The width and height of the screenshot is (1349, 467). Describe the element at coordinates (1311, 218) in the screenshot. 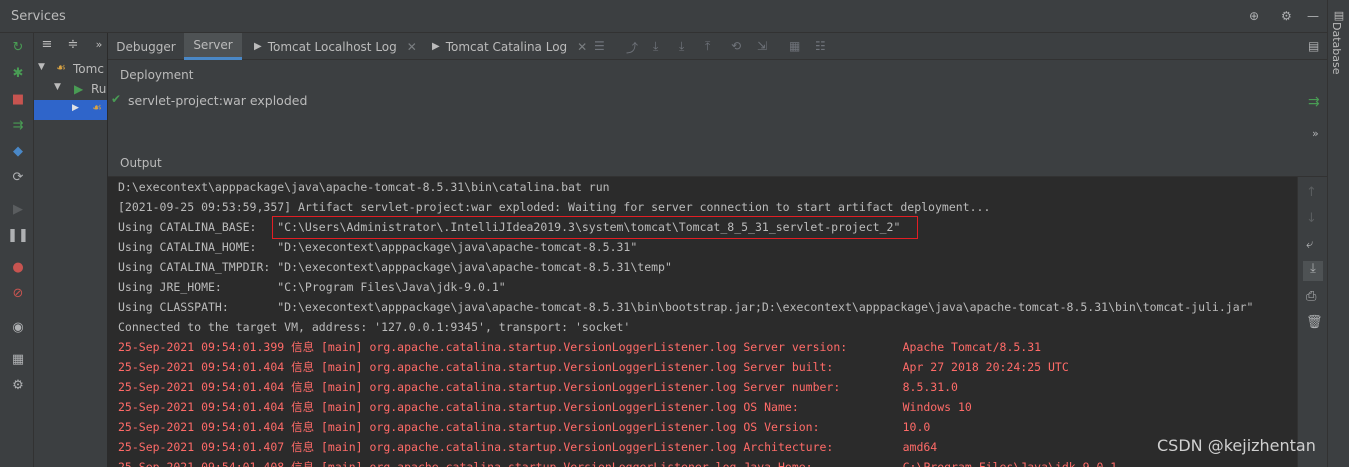

I see `down-arrow-icon: ↓` at that location.